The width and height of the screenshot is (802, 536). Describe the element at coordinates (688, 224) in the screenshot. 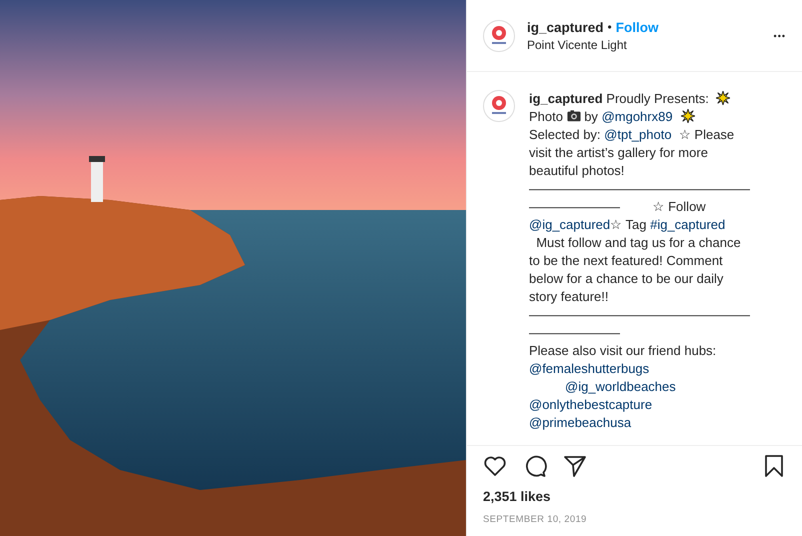

I see `mention-link: #ig_captured` at that location.